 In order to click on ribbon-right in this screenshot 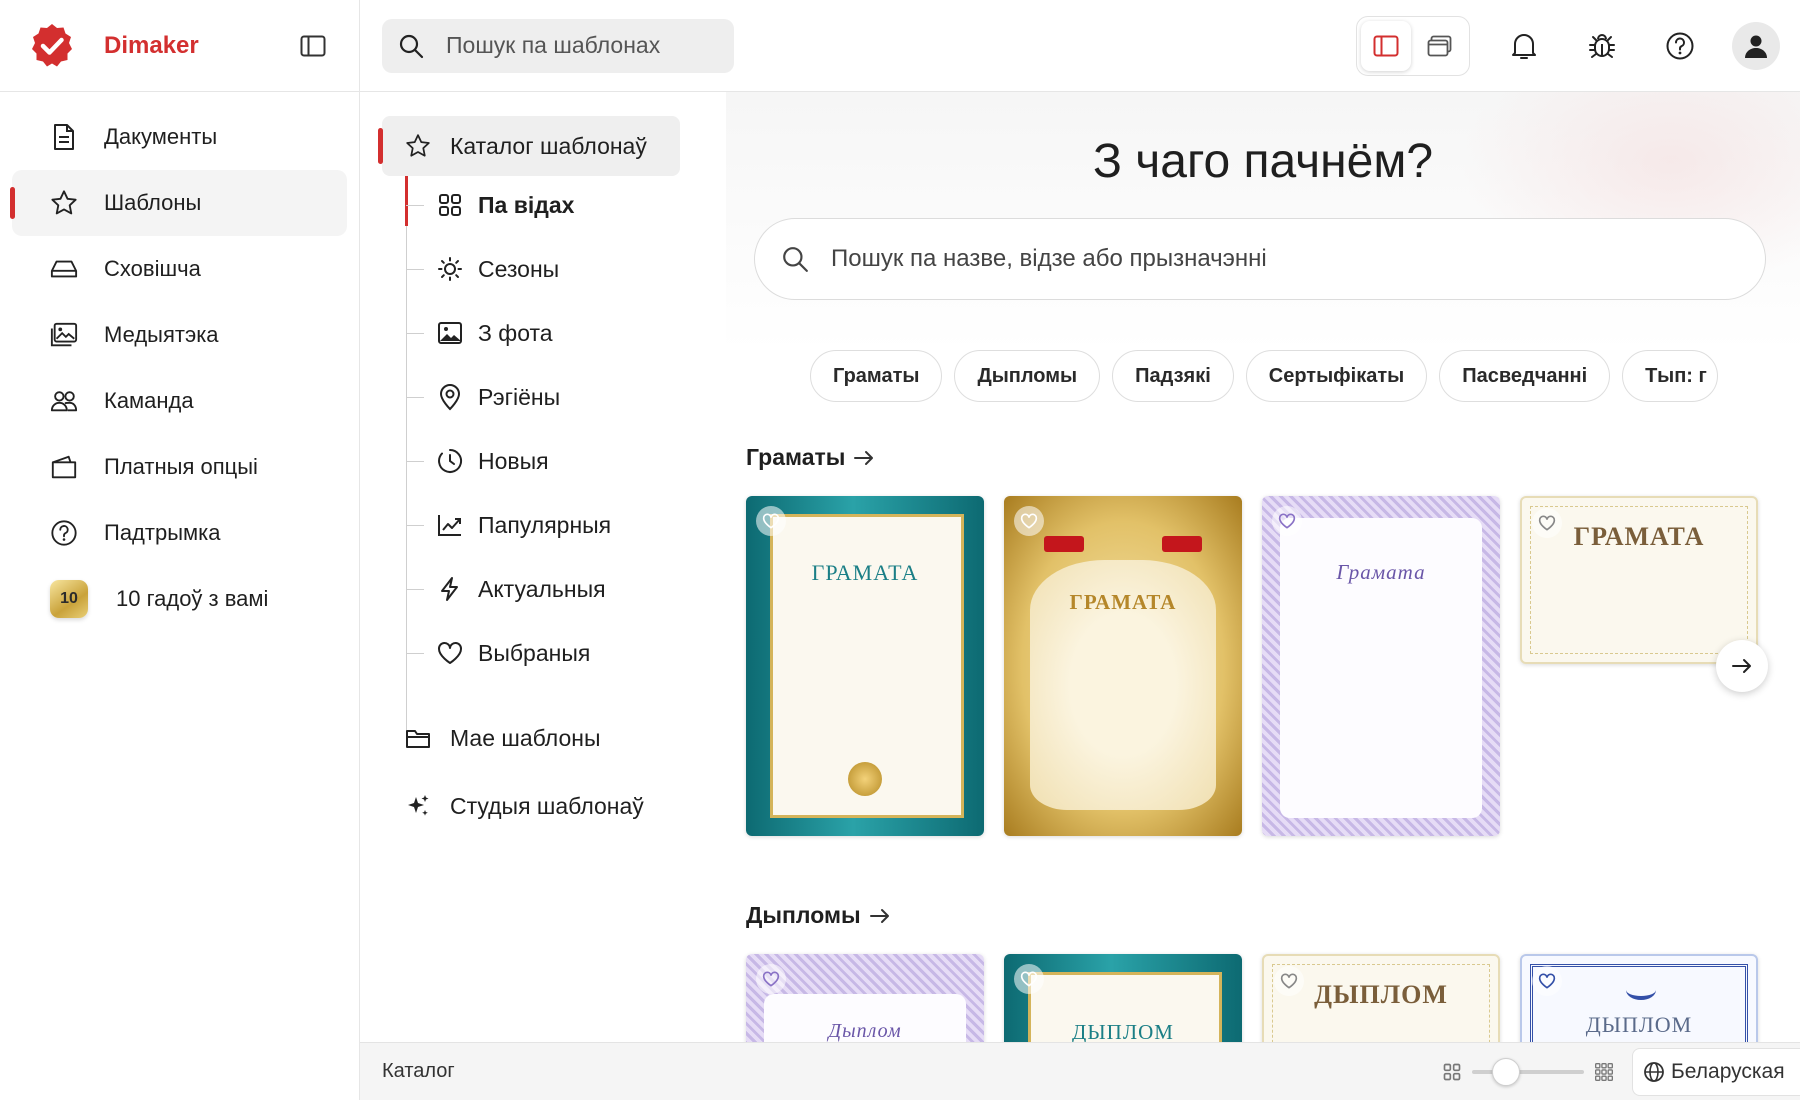, I will do `click(1182, 544)`.